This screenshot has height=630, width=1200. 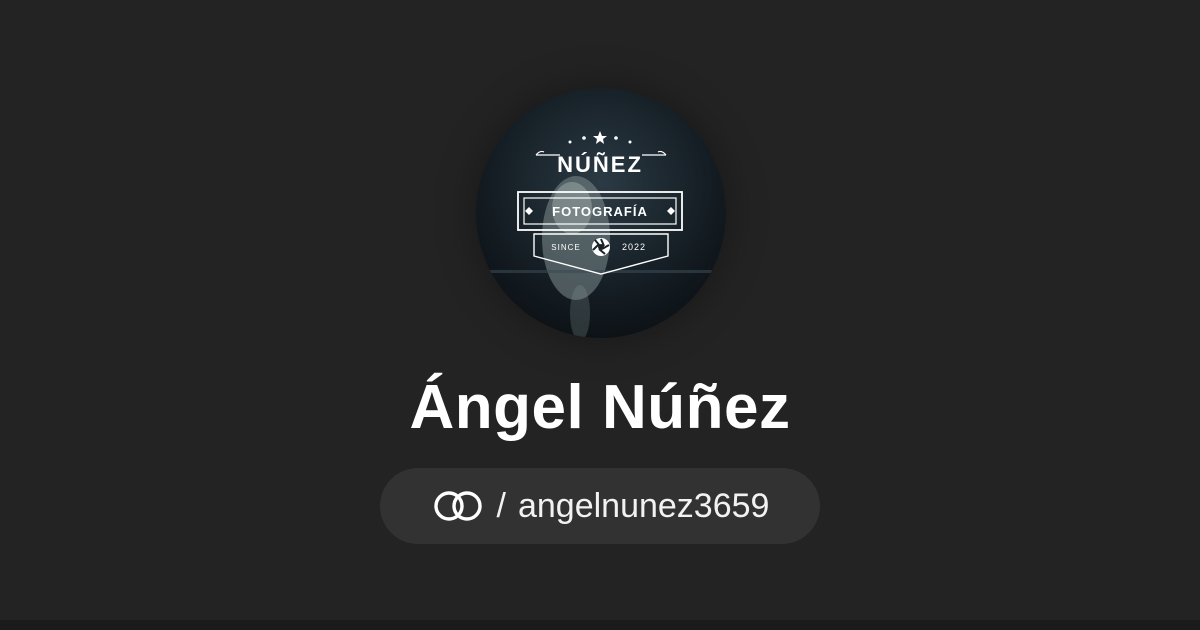 I want to click on logo-since-label: SINCE, so click(x=565, y=247).